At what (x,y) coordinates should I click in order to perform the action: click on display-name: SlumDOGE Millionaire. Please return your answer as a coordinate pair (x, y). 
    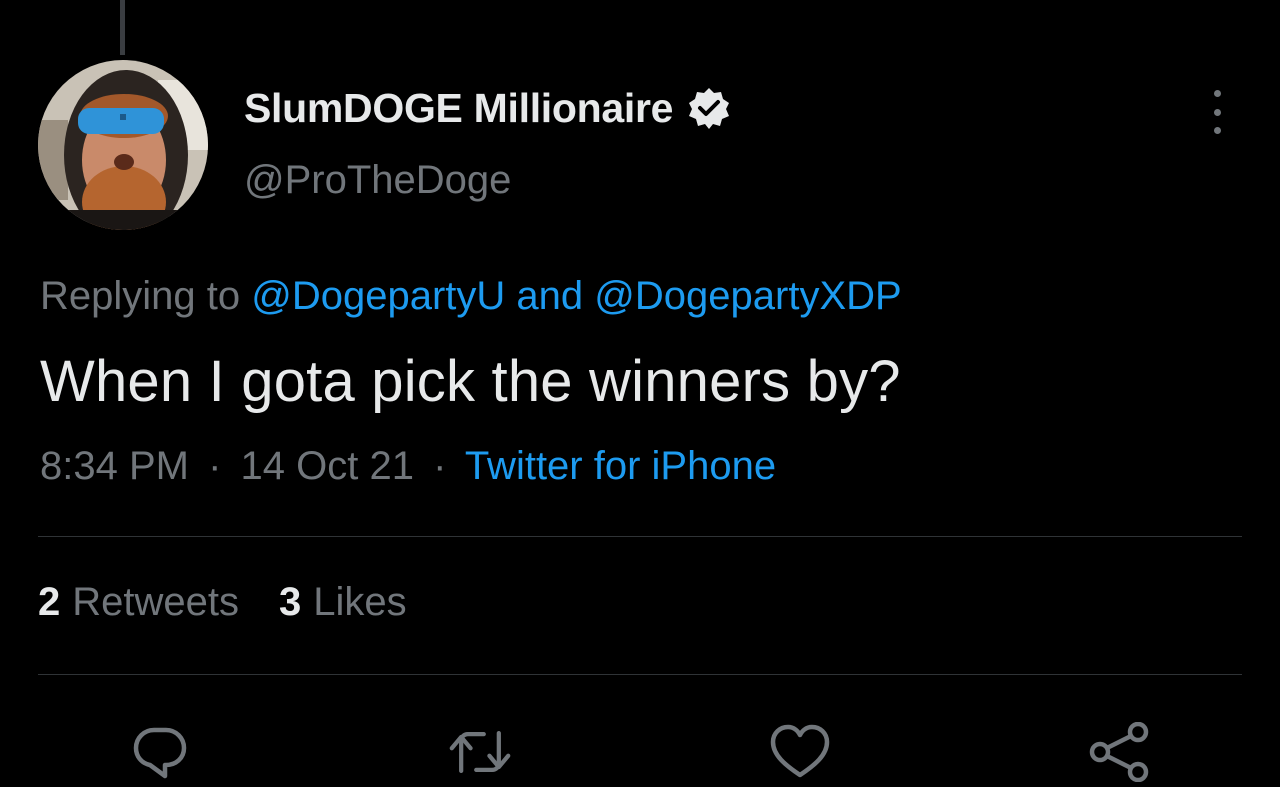
    Looking at the image, I should click on (458, 108).